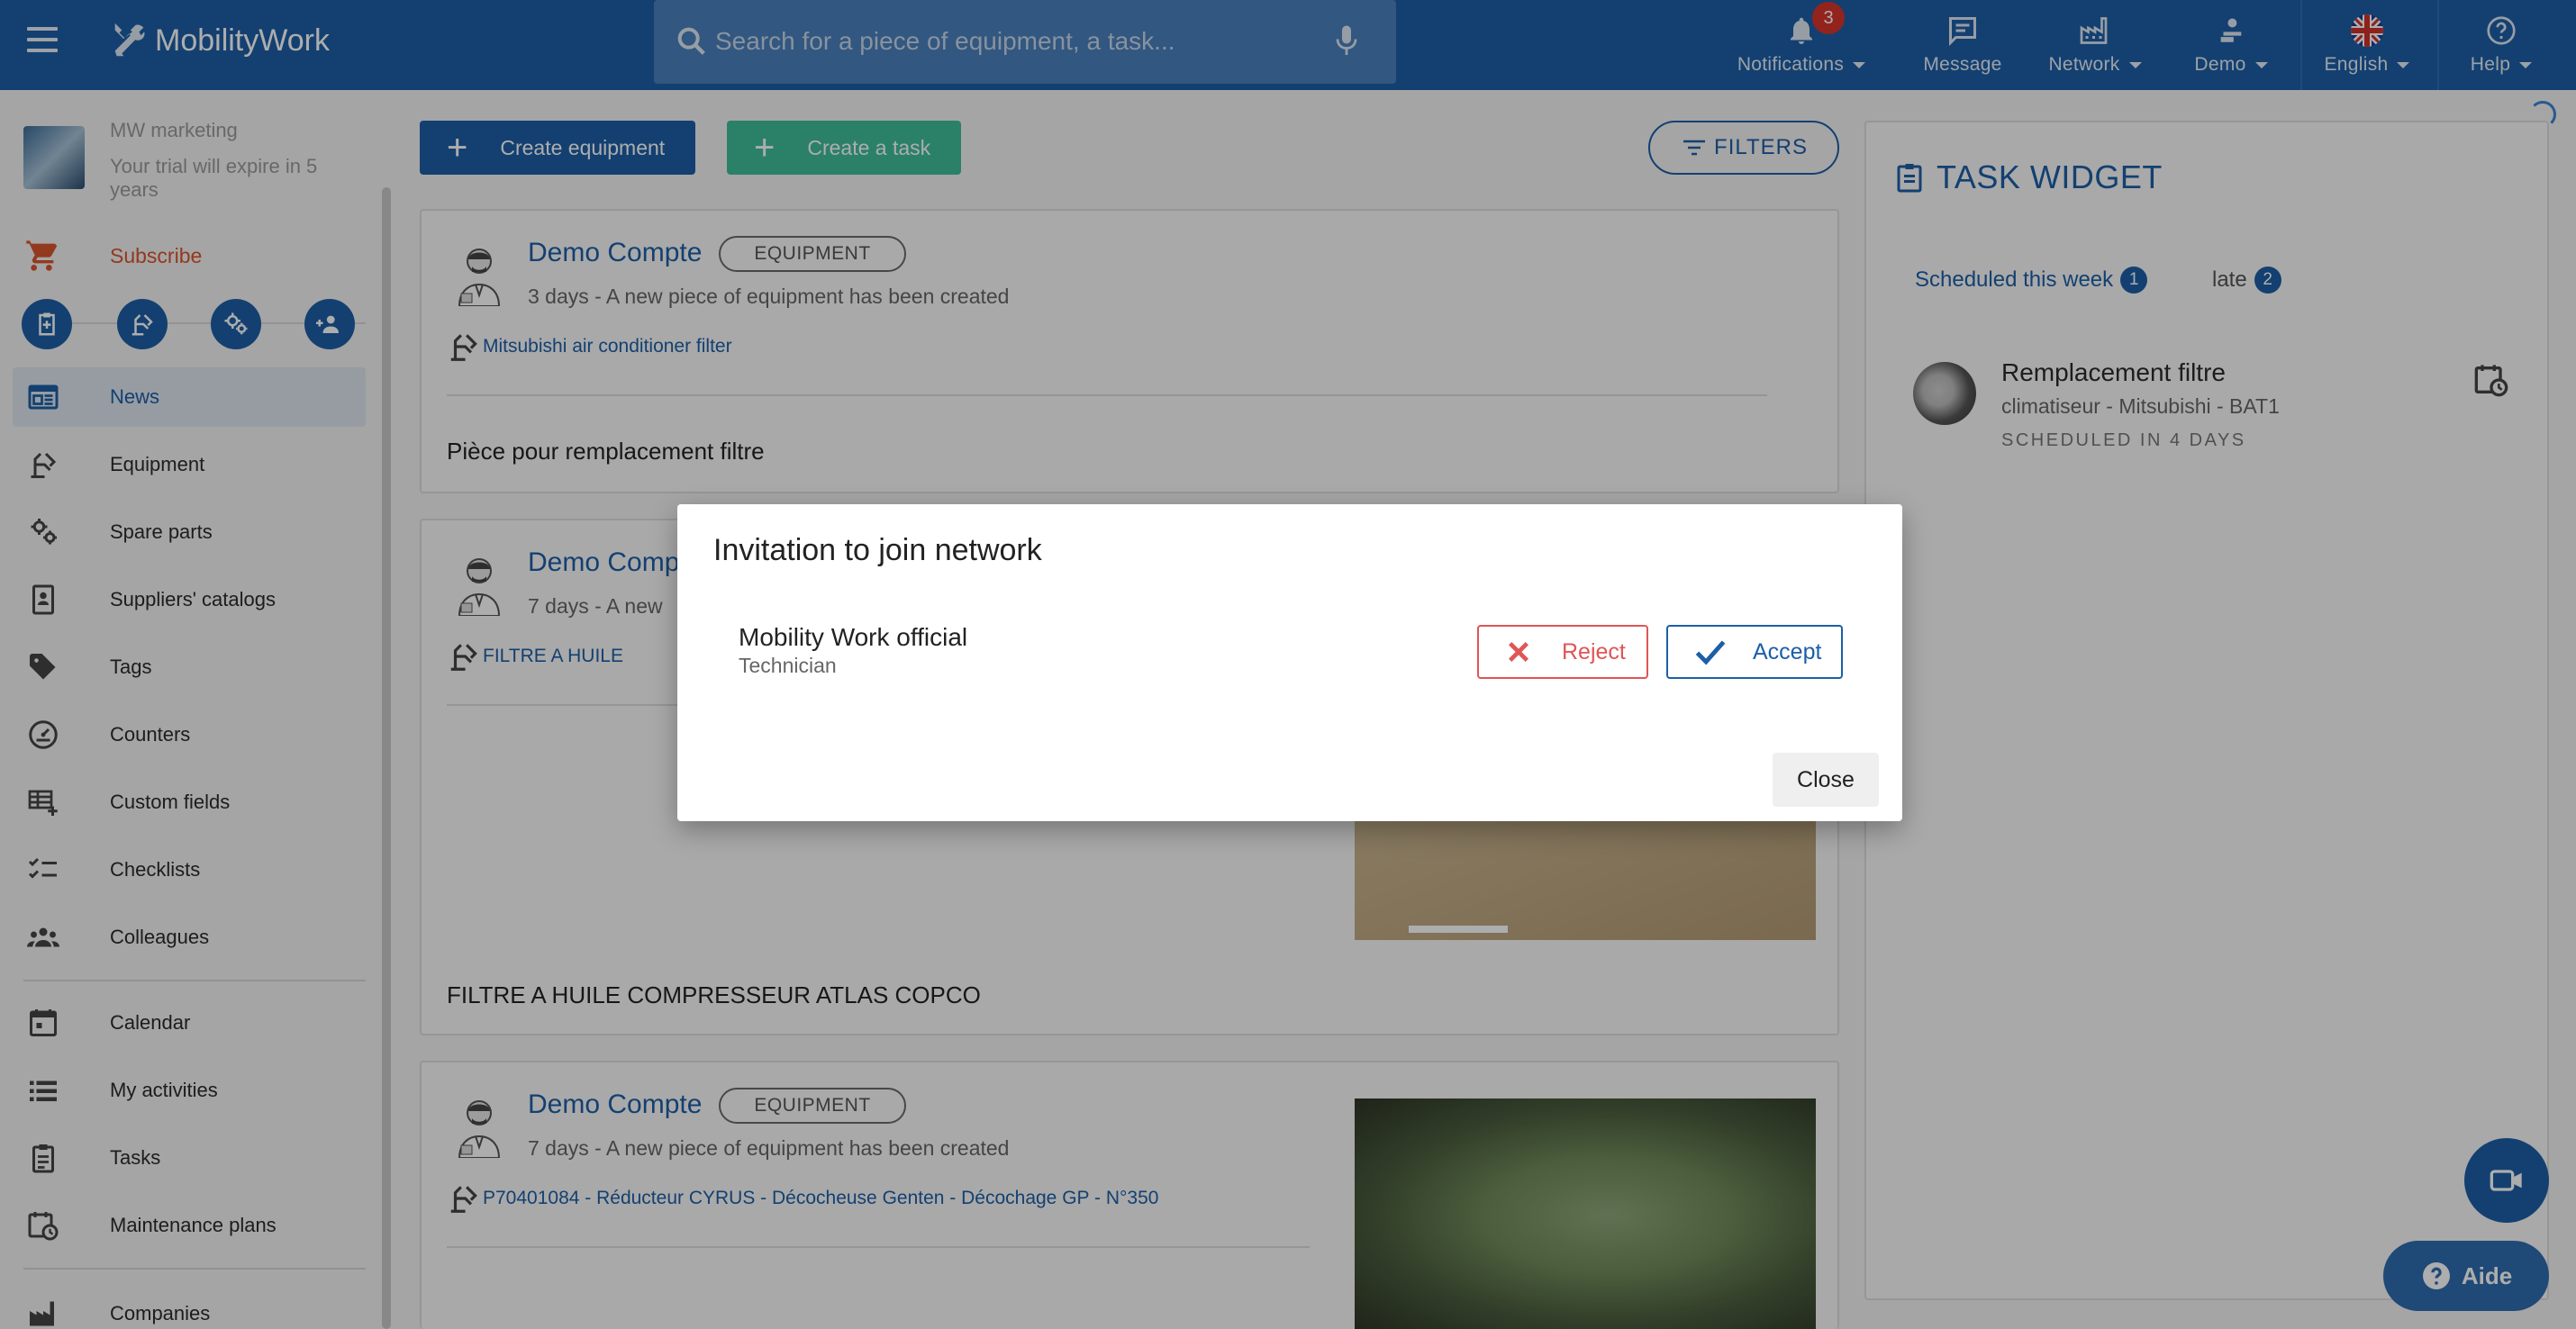  What do you see at coordinates (1826, 780) in the screenshot?
I see `close-button: Close` at bounding box center [1826, 780].